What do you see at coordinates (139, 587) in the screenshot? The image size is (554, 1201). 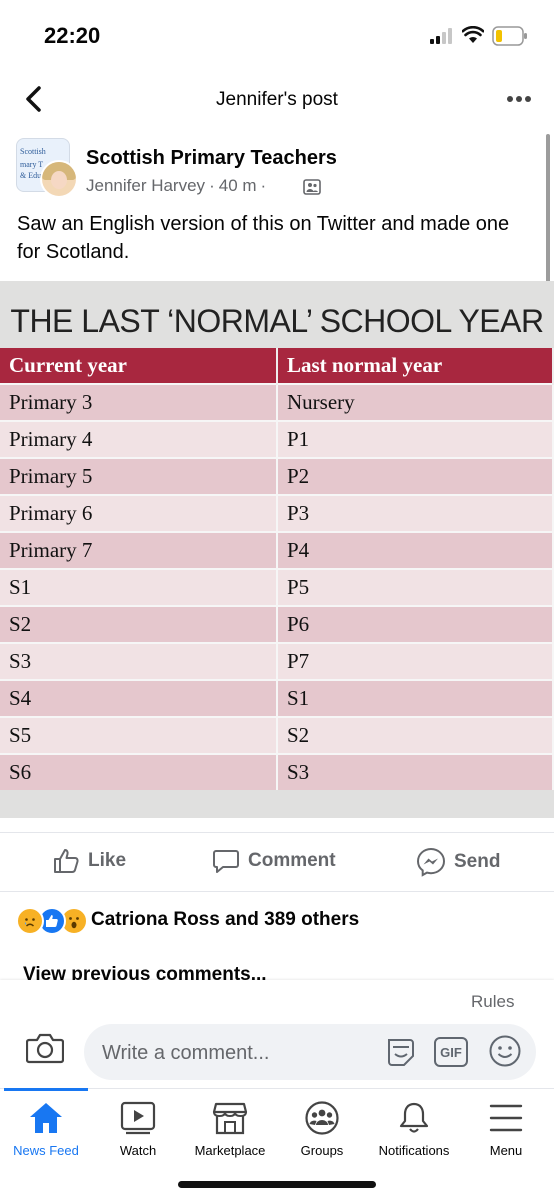 I see `current-year-cell: S1` at bounding box center [139, 587].